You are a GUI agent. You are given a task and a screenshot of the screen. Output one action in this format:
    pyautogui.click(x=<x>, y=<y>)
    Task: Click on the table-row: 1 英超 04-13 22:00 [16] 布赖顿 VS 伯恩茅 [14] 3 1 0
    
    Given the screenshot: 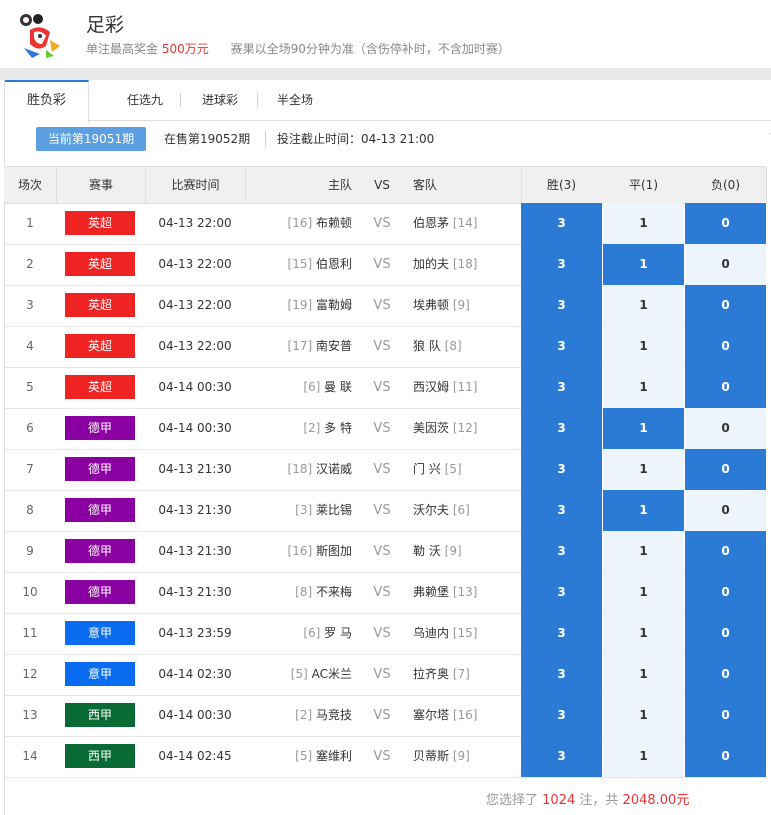 What is the action you would take?
    pyautogui.click(x=385, y=224)
    